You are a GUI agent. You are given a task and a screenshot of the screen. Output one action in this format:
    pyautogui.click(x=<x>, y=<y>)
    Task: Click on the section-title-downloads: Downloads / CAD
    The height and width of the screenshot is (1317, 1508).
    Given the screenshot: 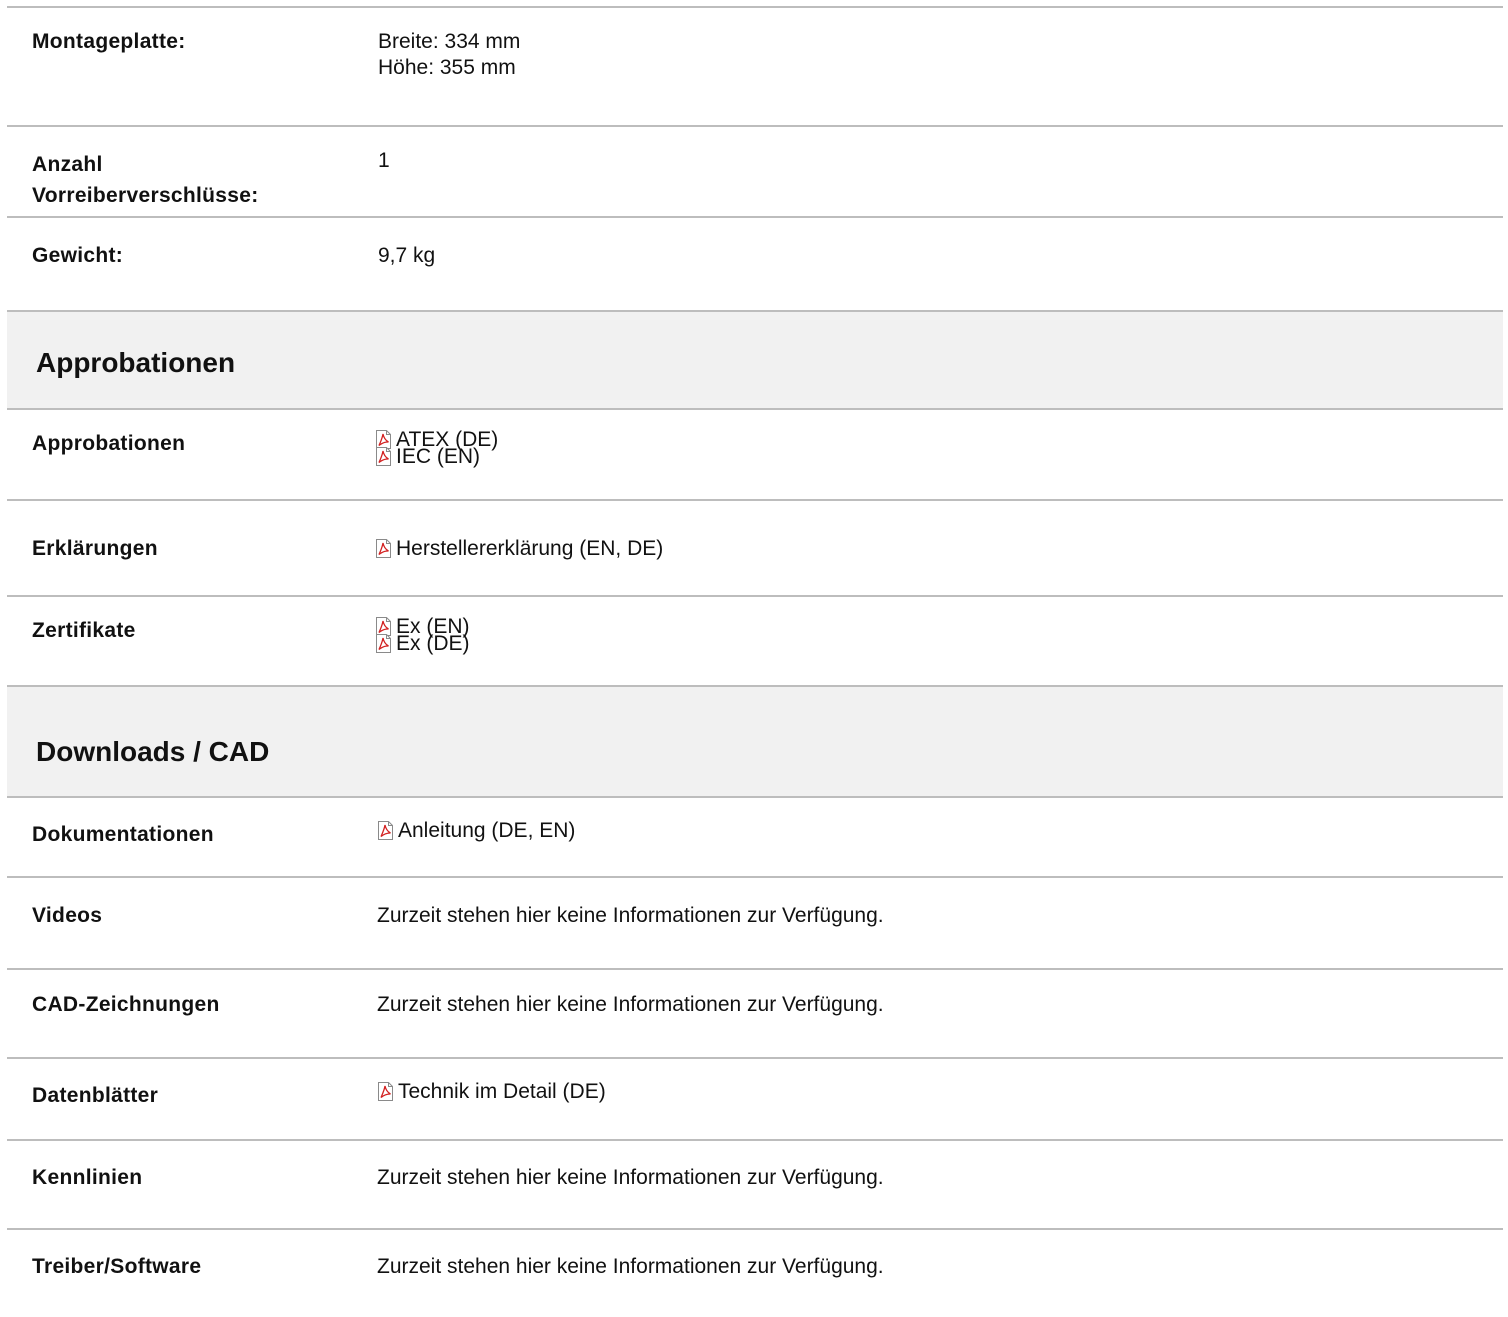 What is the action you would take?
    pyautogui.click(x=153, y=751)
    